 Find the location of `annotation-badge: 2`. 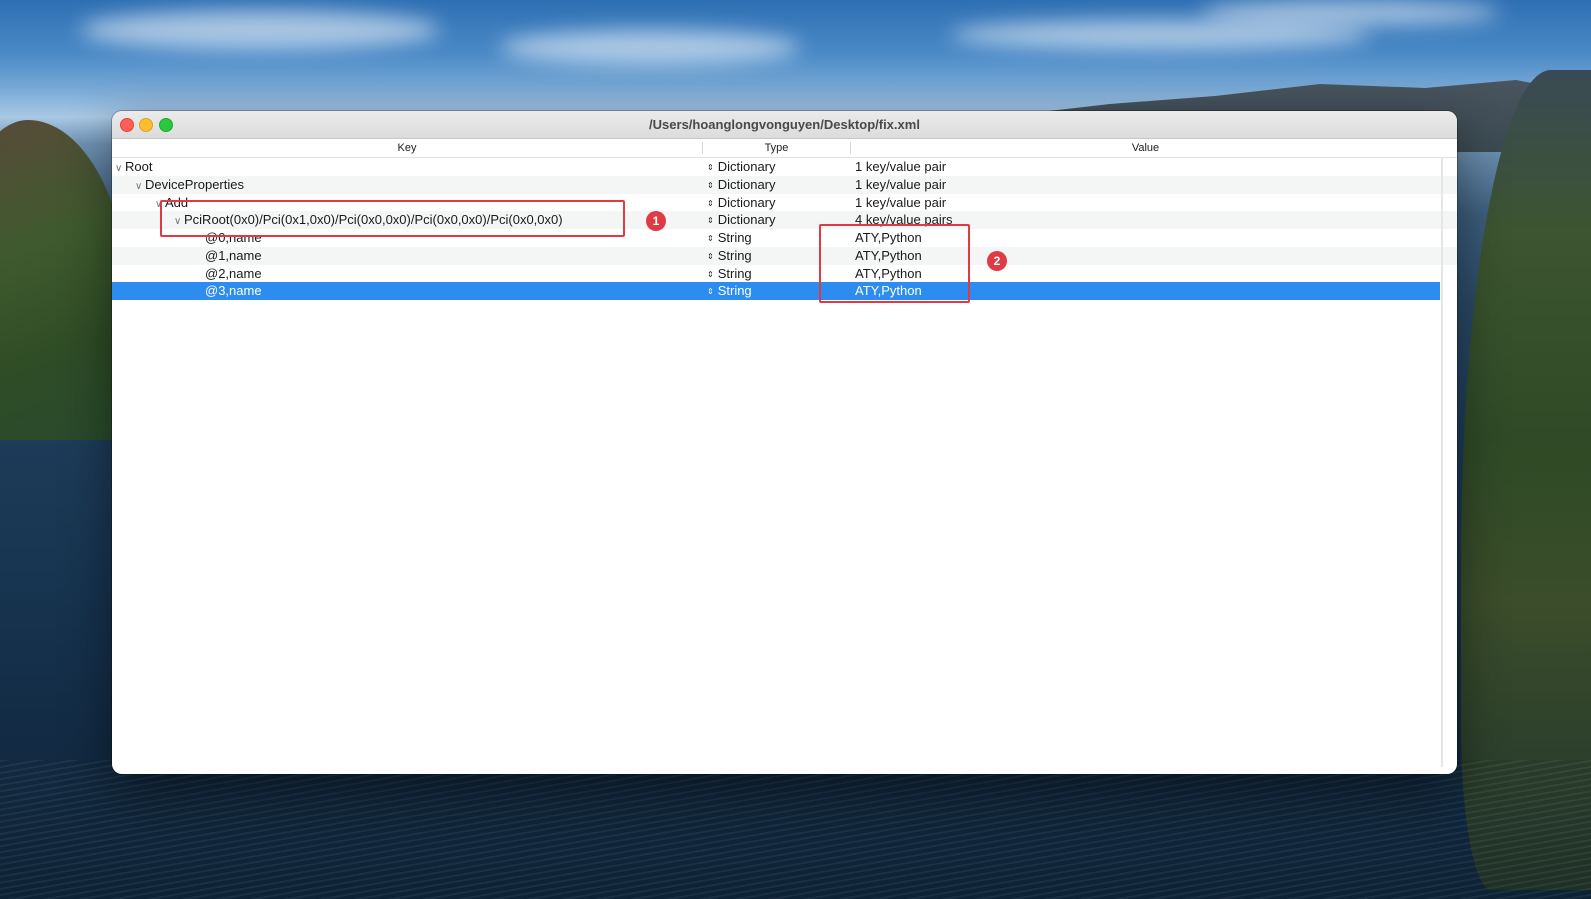

annotation-badge: 2 is located at coordinates (997, 261).